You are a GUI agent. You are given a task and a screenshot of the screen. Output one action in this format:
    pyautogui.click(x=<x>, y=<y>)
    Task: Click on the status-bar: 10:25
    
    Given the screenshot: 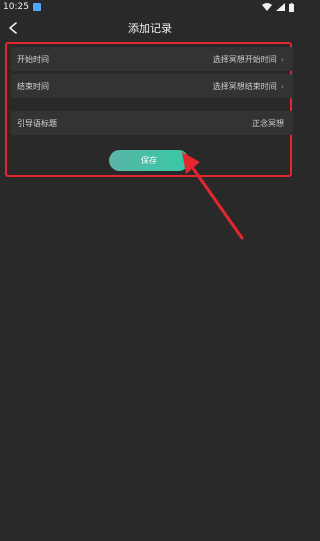 What is the action you would take?
    pyautogui.click(x=150, y=7)
    